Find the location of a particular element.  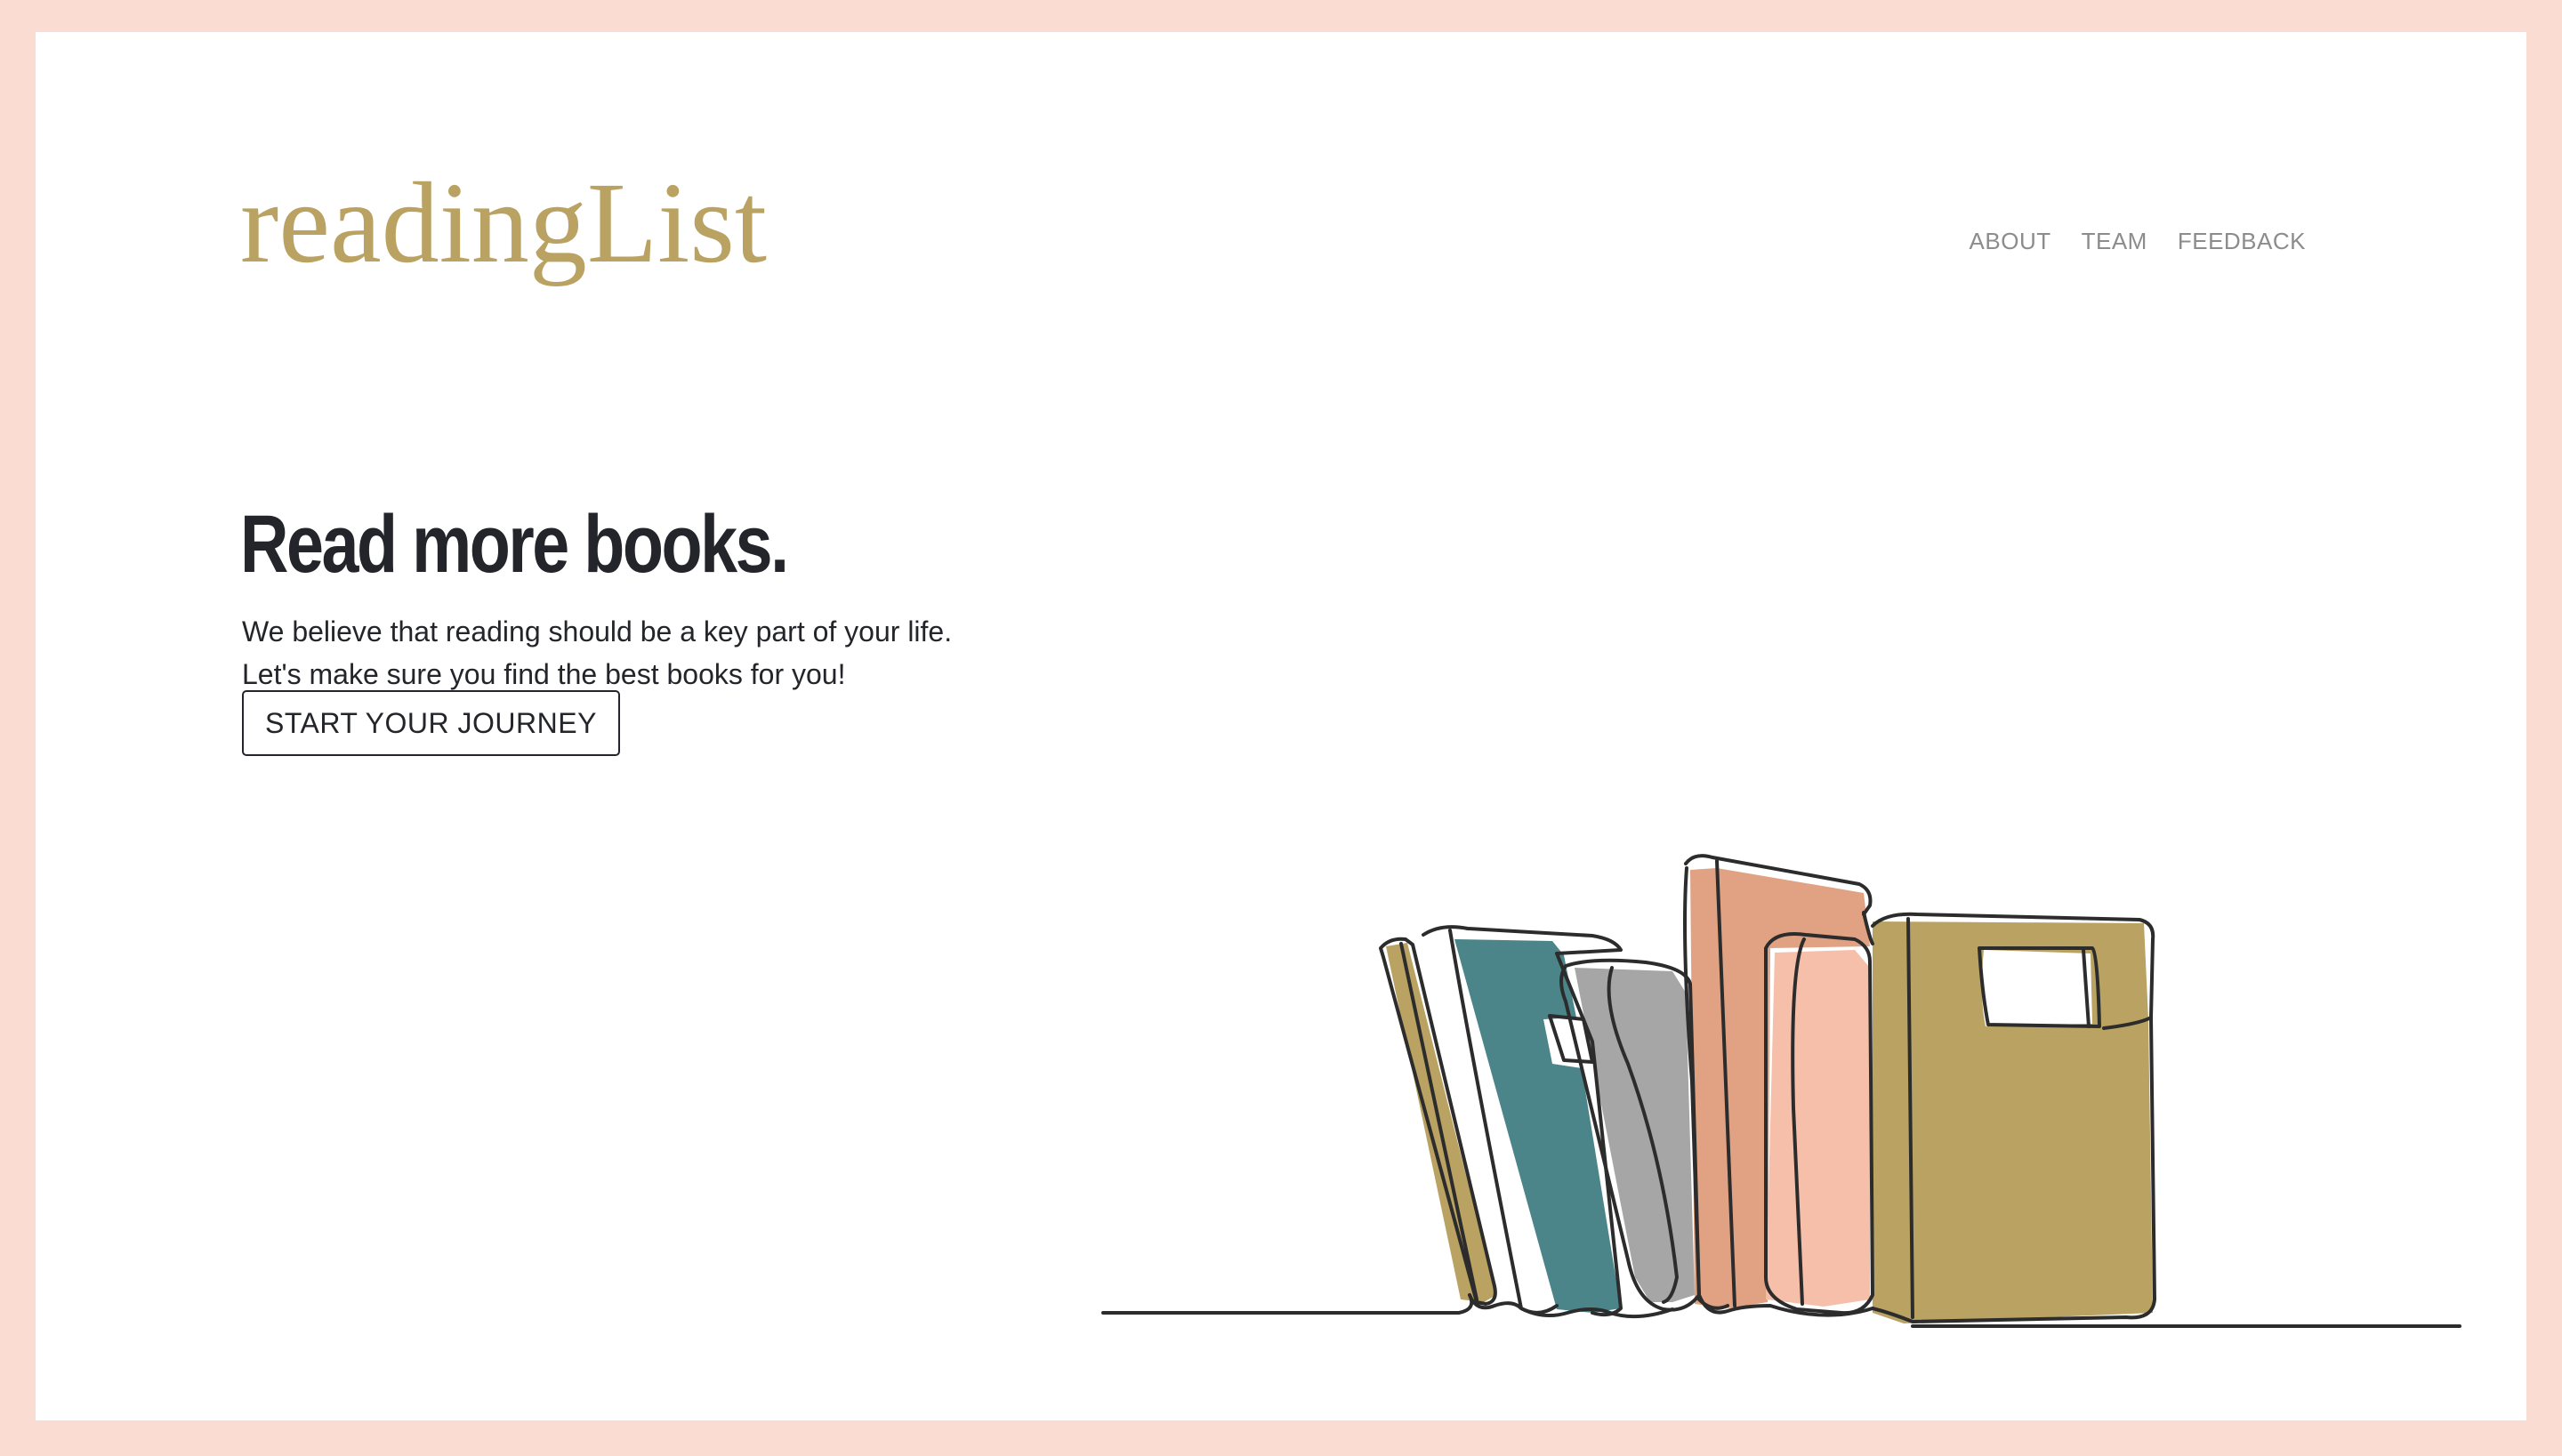

logo: readingList is located at coordinates (503, 223).